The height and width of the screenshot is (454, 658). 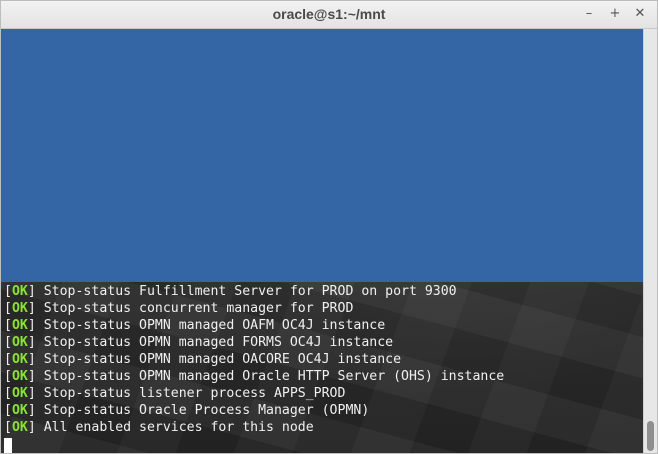 I want to click on terminal-scrollbar, so click(x=650, y=241).